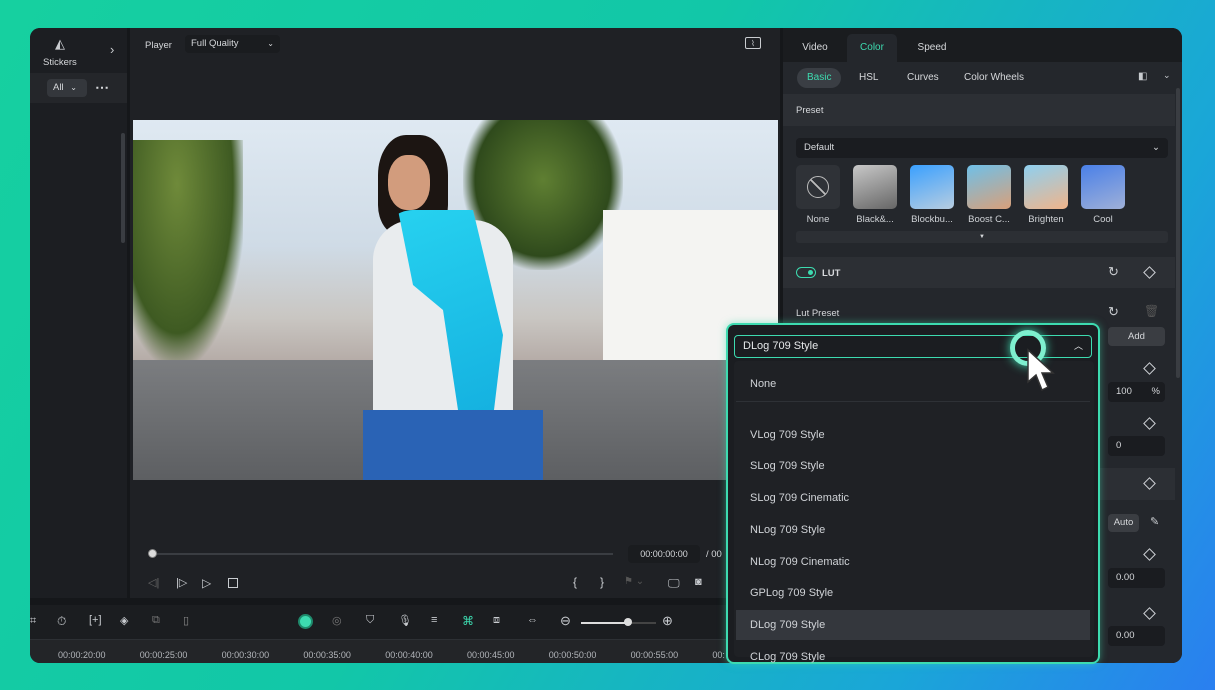 The height and width of the screenshot is (690, 1215). Describe the element at coordinates (982, 237) in the screenshot. I see `presets-expand-button: ▼` at that location.